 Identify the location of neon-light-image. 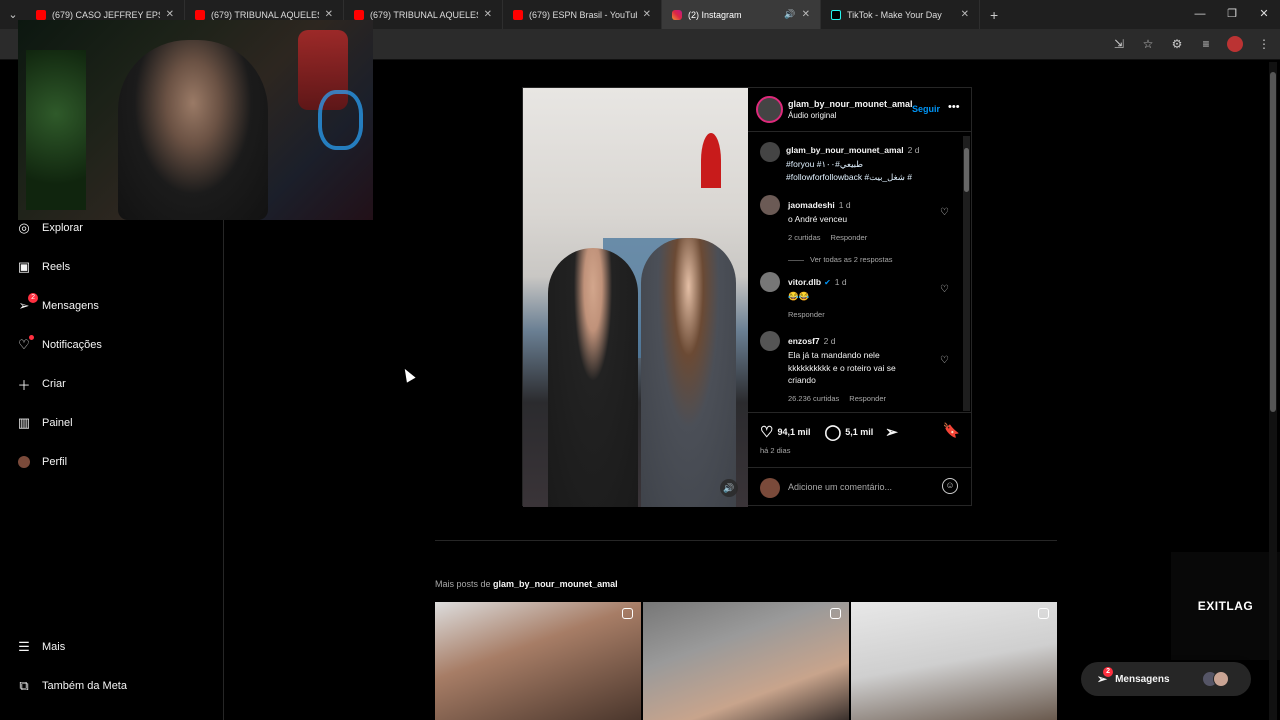
(340, 120).